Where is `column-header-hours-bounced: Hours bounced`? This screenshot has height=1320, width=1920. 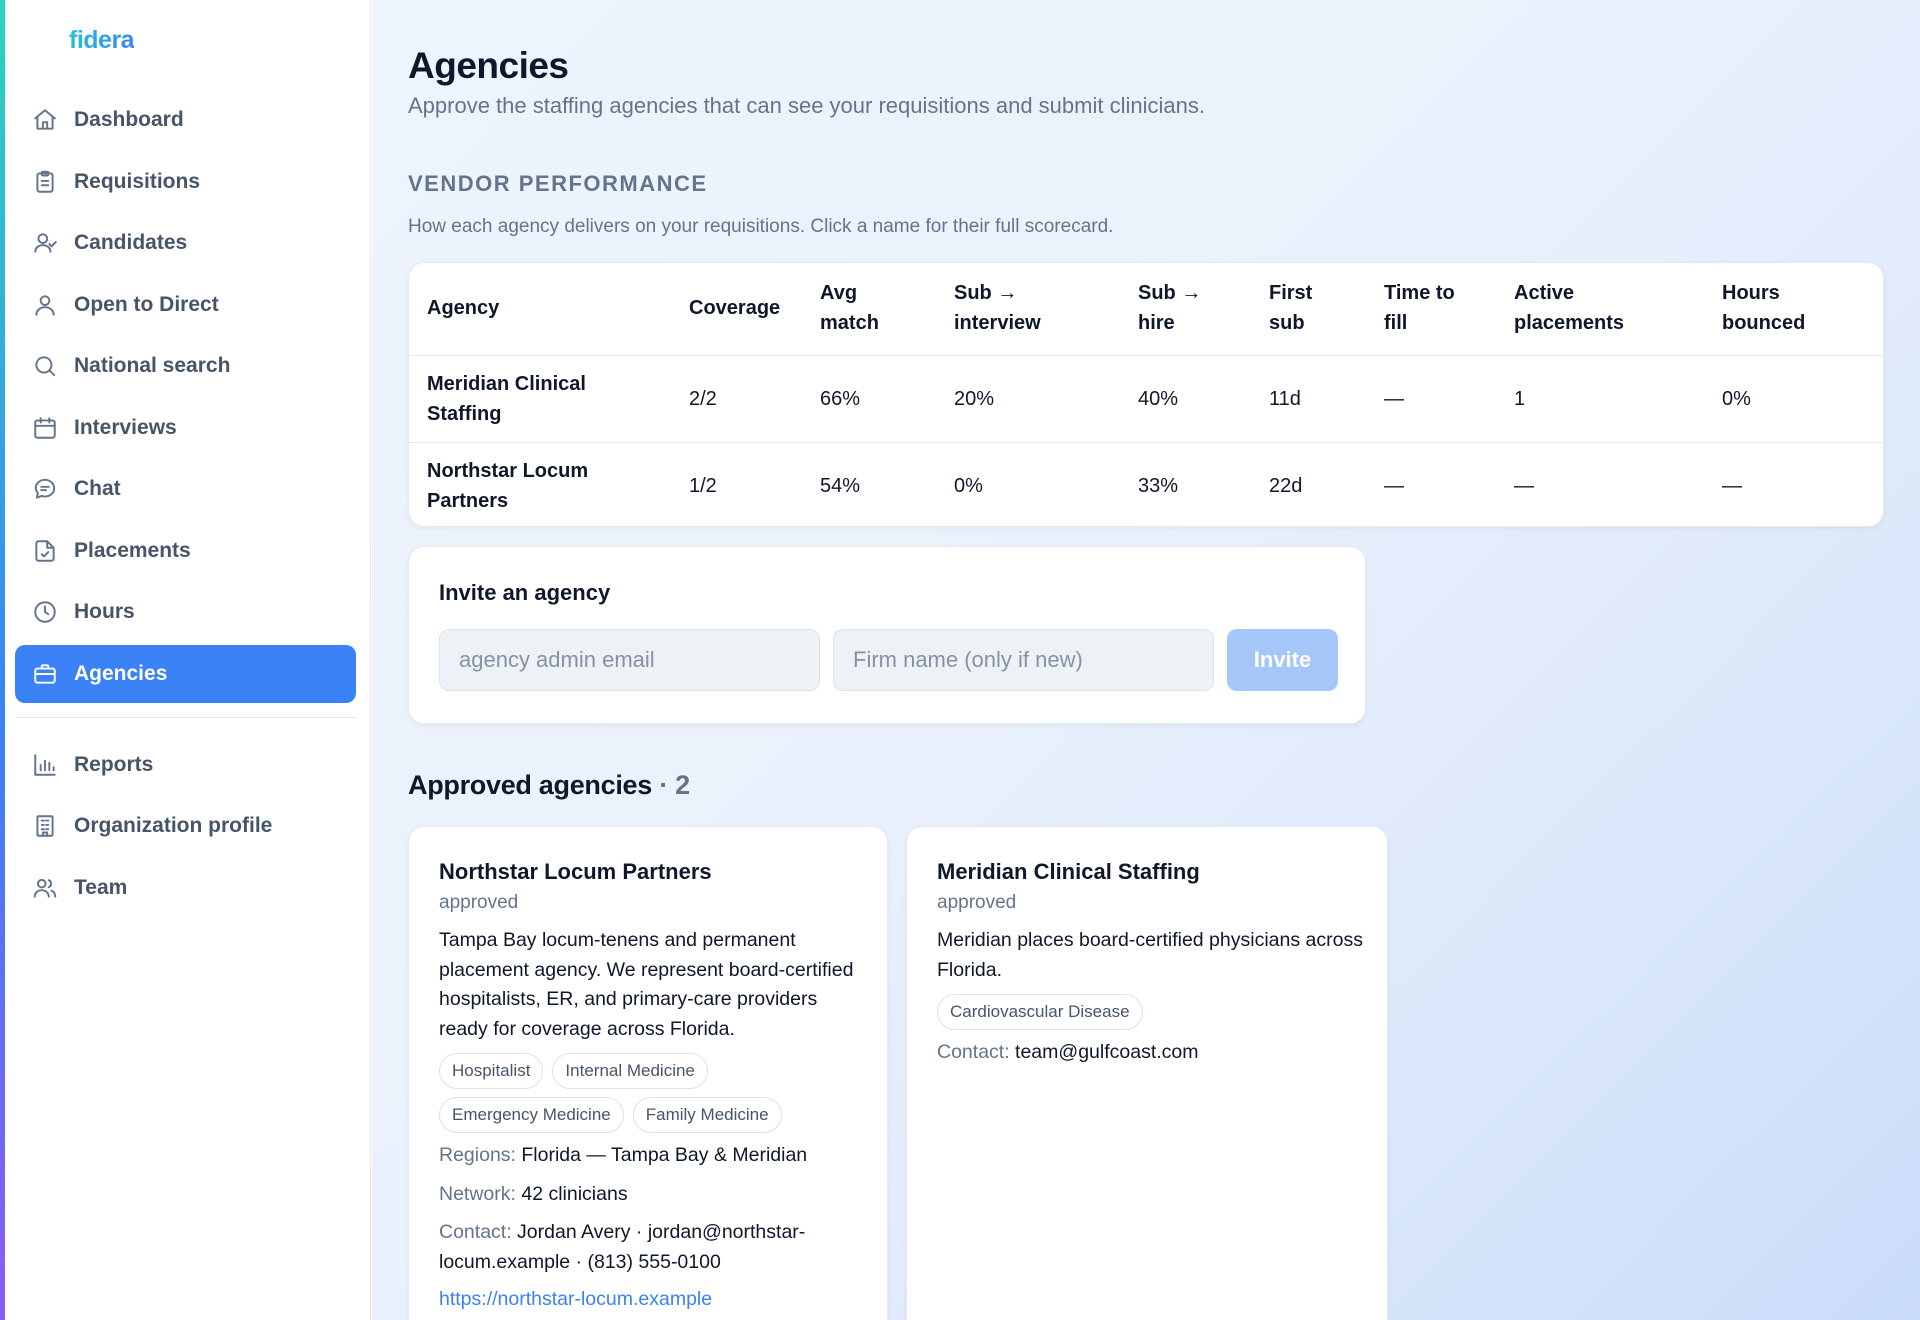
column-header-hours-bounced: Hours bounced is located at coordinates (1793, 309).